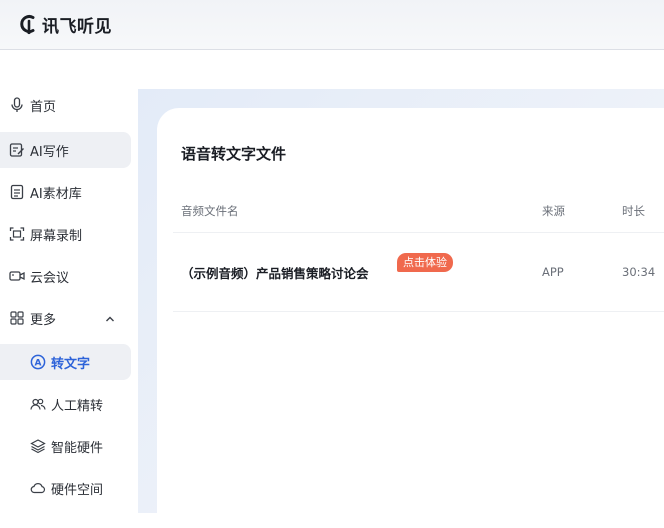 The image size is (664, 528). Describe the element at coordinates (633, 211) in the screenshot. I see `column-header-duration: 时长` at that location.